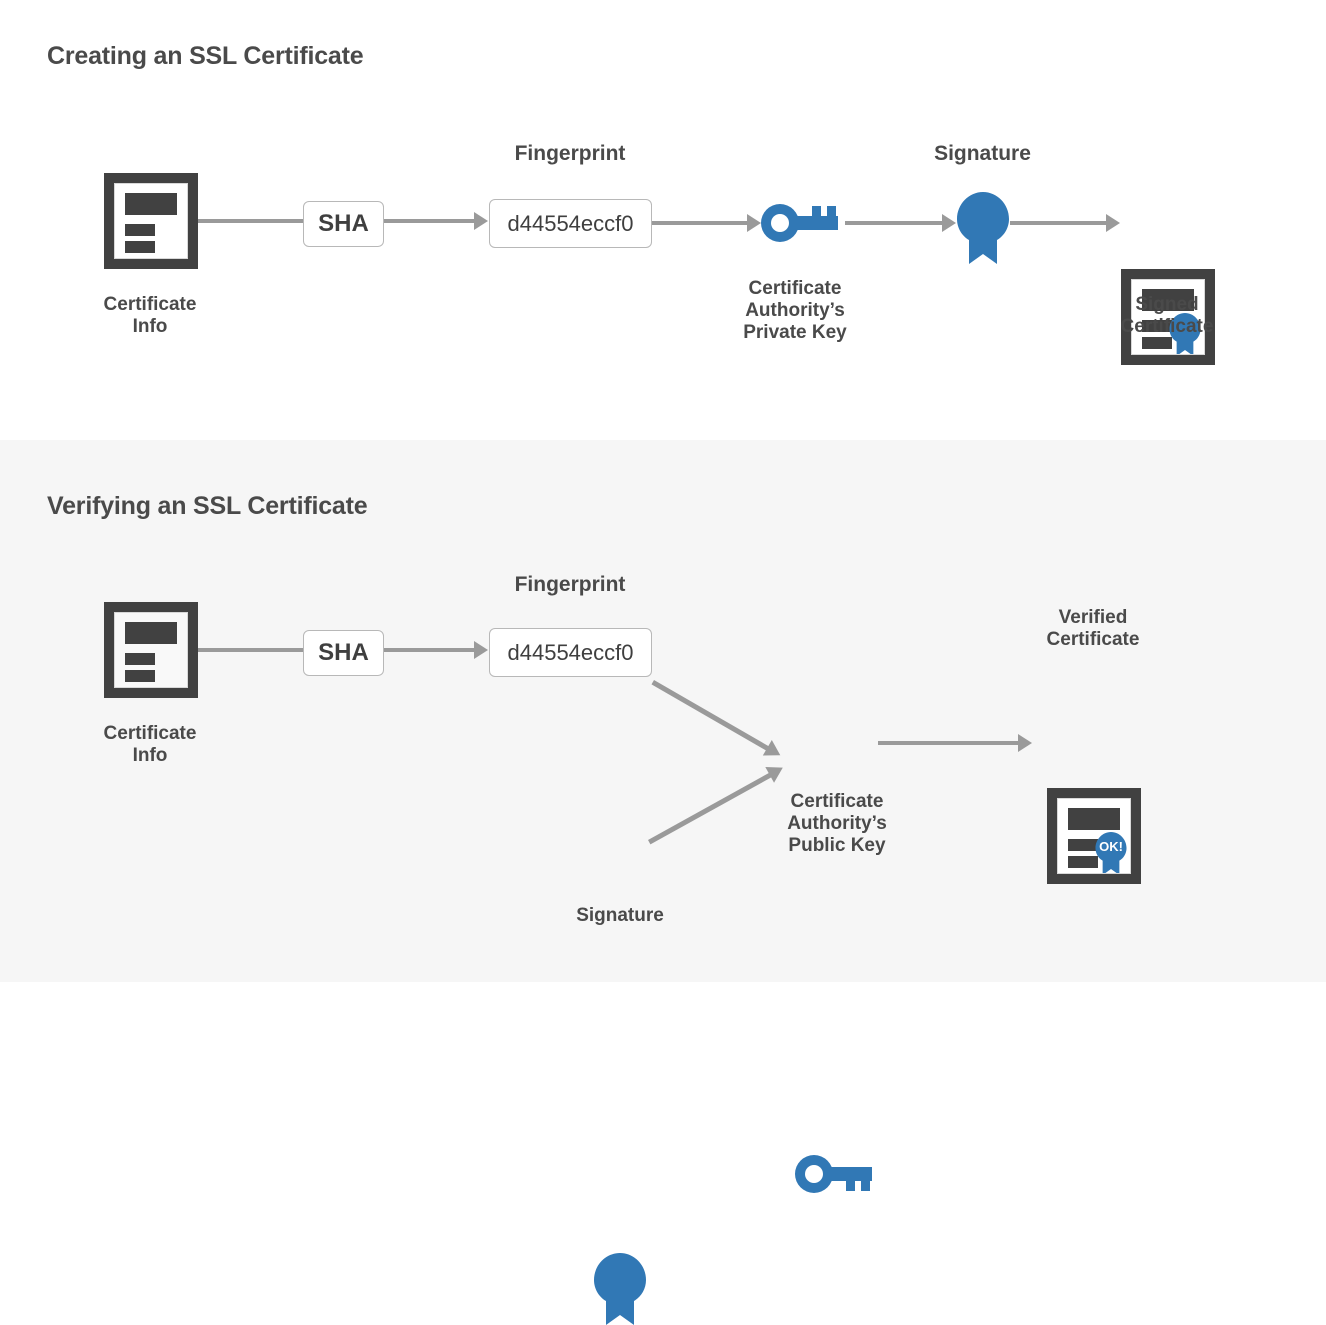 This screenshot has height=1325, width=1326. Describe the element at coordinates (481, 650) in the screenshot. I see `arrowhead-sha-to-fingerprint-verify` at that location.